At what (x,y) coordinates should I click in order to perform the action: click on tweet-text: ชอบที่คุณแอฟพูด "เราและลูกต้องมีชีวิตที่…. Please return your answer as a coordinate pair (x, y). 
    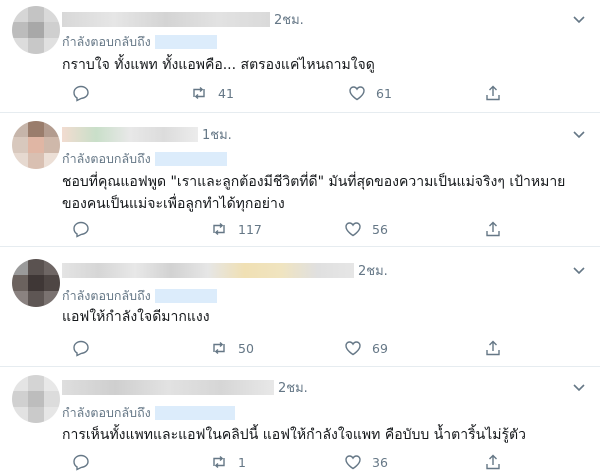
    Looking at the image, I should click on (314, 193).